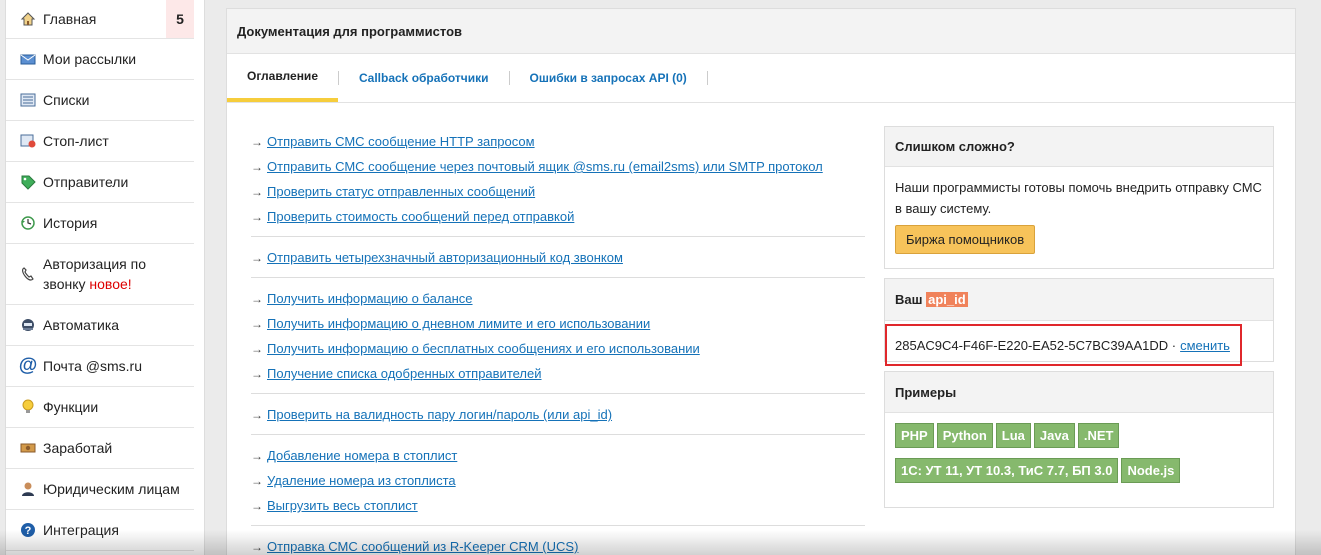 The image size is (1321, 555). I want to click on home-icon, so click(28, 19).